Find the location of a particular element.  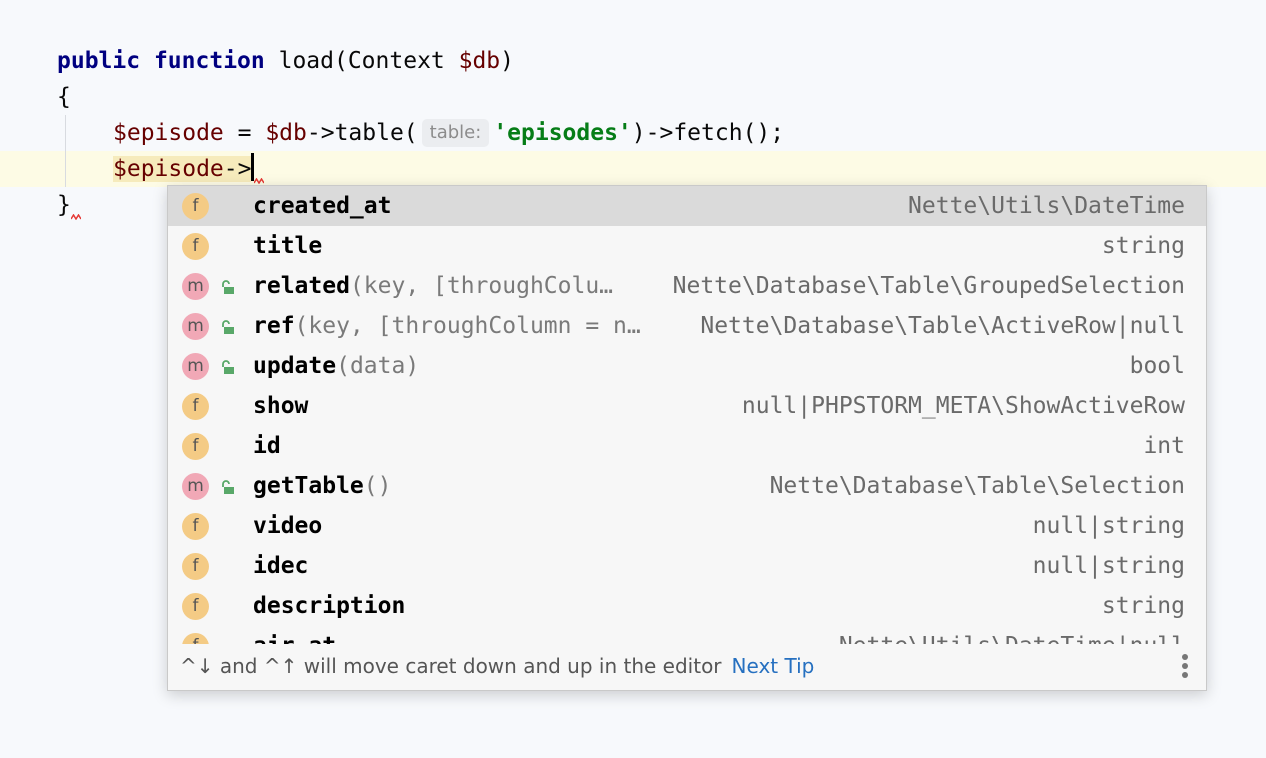

fetch-call: )->fetch(); is located at coordinates (708, 133).